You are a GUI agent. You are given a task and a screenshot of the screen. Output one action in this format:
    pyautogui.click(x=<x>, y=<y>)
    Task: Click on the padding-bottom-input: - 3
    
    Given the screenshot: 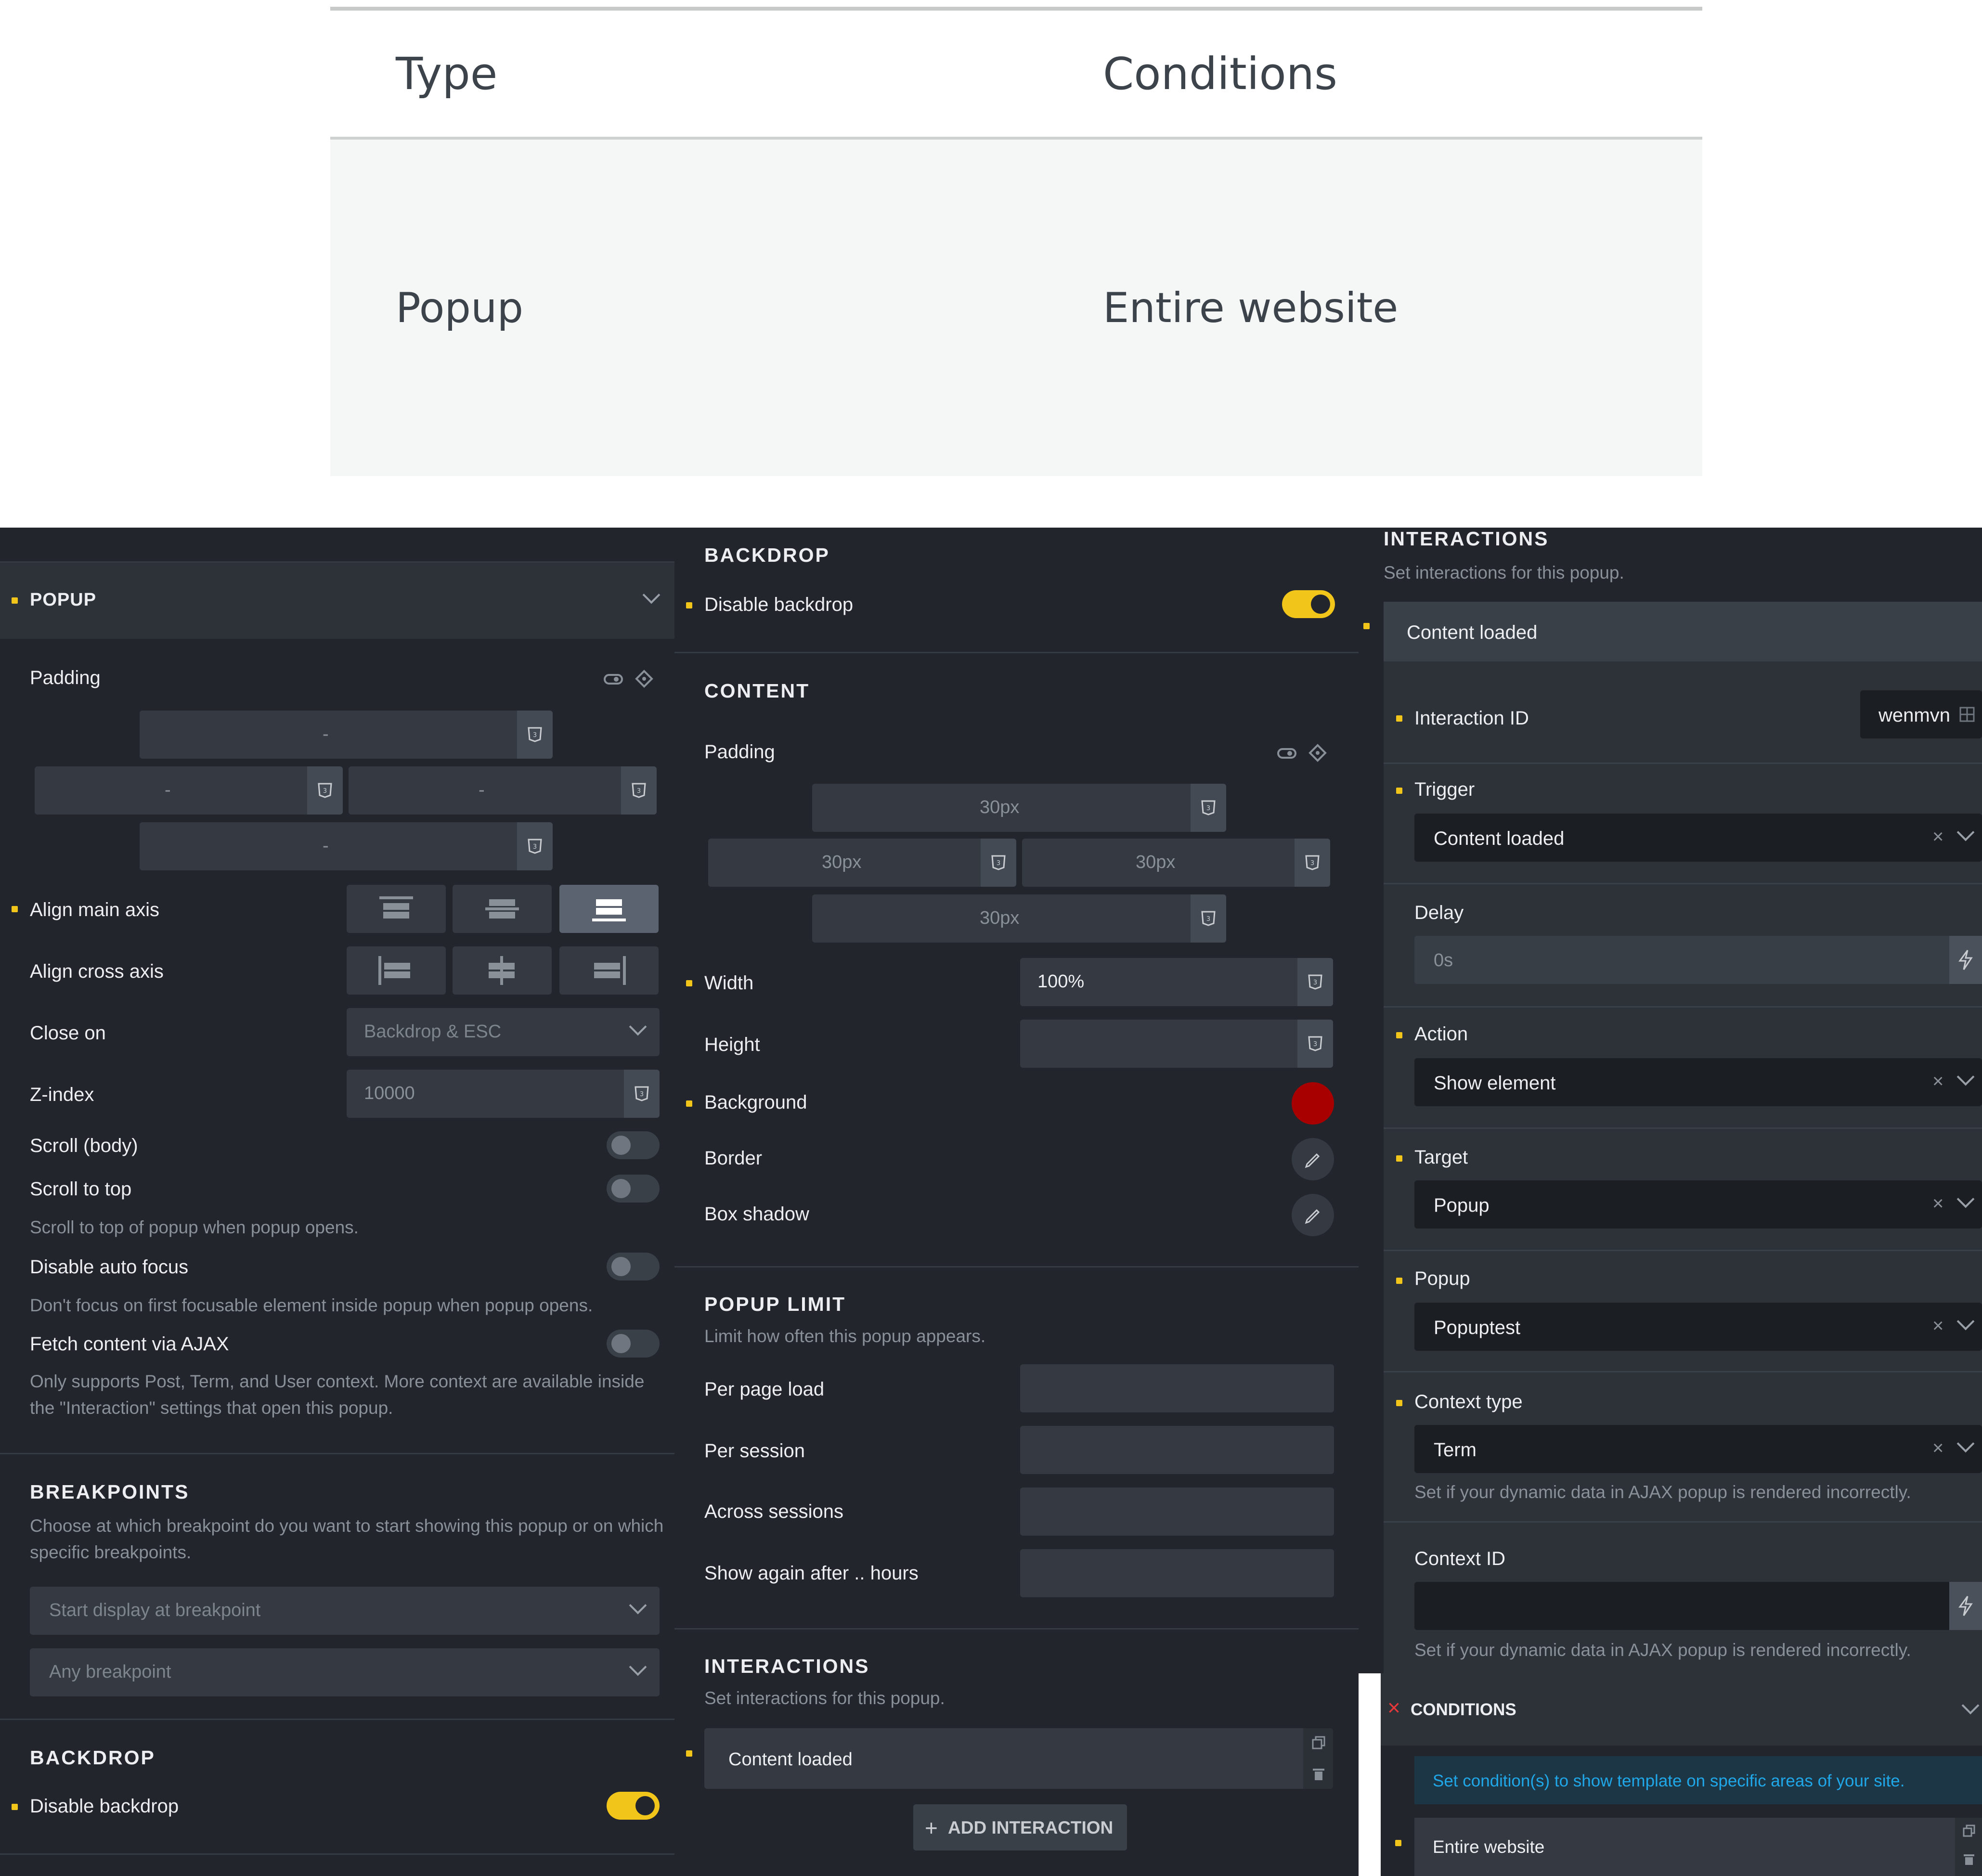 What is the action you would take?
    pyautogui.click(x=346, y=846)
    